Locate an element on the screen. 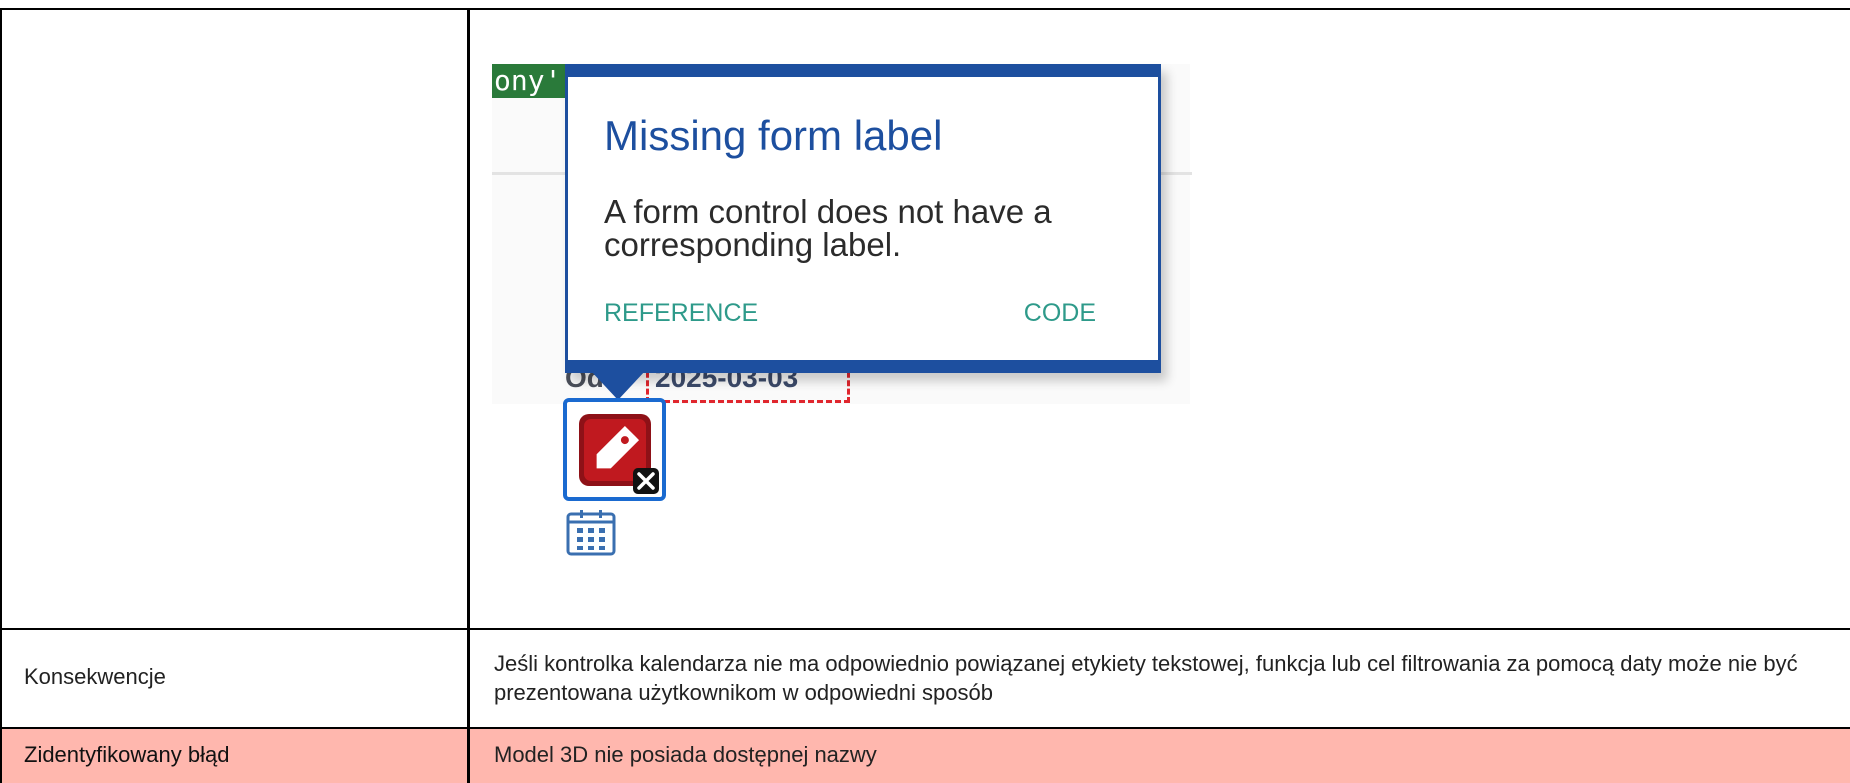 The height and width of the screenshot is (783, 1850). popup-top-bar is located at coordinates (863, 72).